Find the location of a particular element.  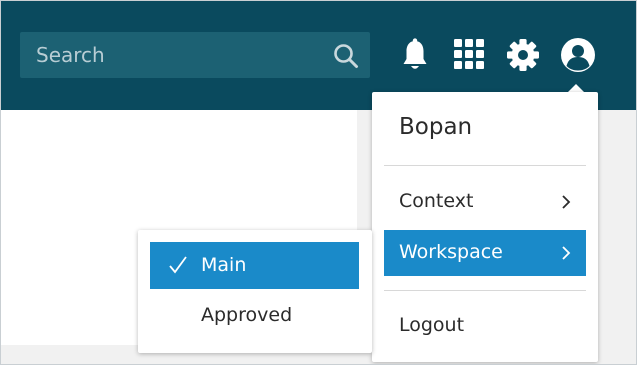

workspace-option-label: Main is located at coordinates (224, 265).